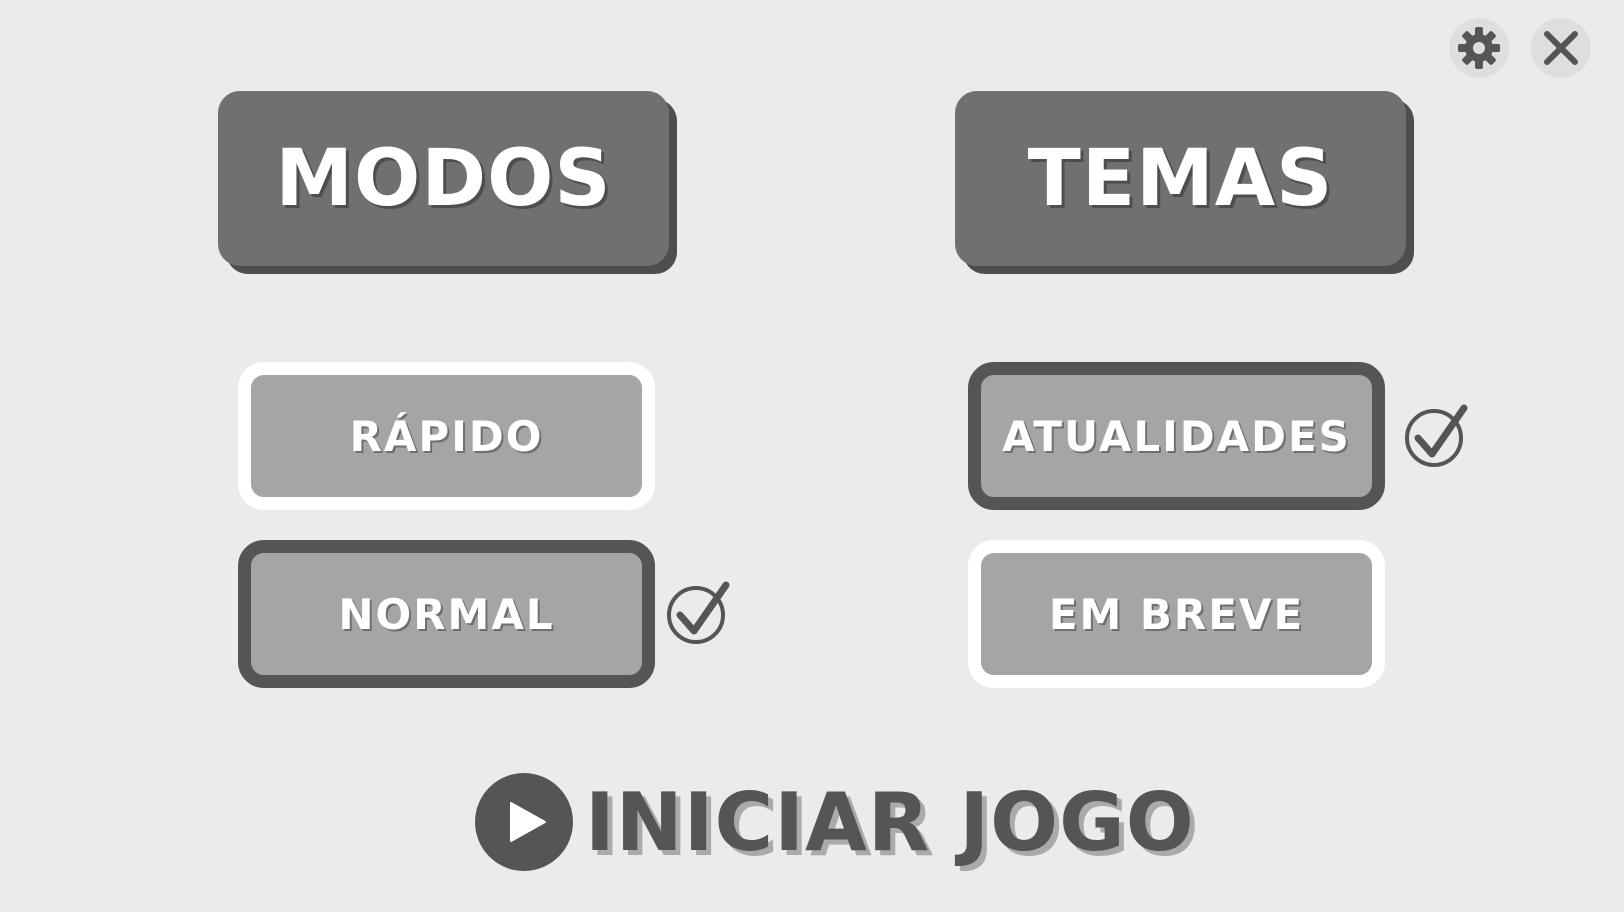  I want to click on mode-option-label: RÁPIDO, so click(446, 436).